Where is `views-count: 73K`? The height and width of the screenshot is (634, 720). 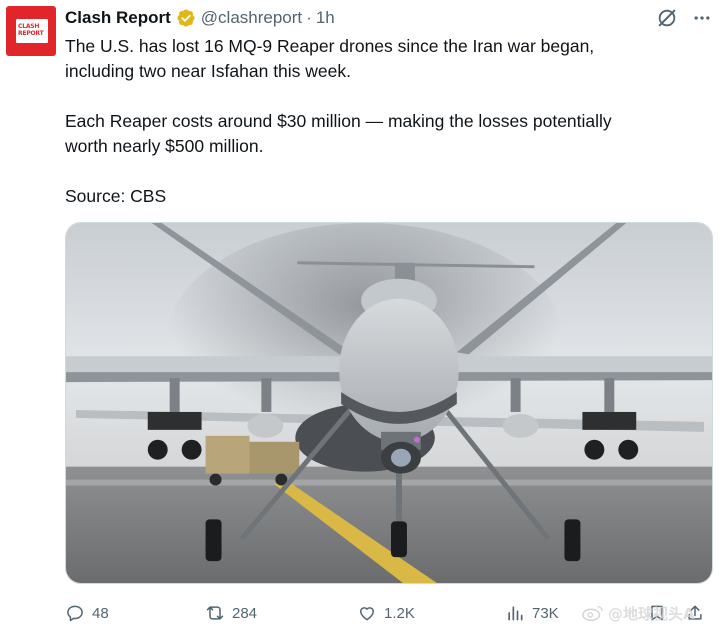
views-count: 73K is located at coordinates (545, 613).